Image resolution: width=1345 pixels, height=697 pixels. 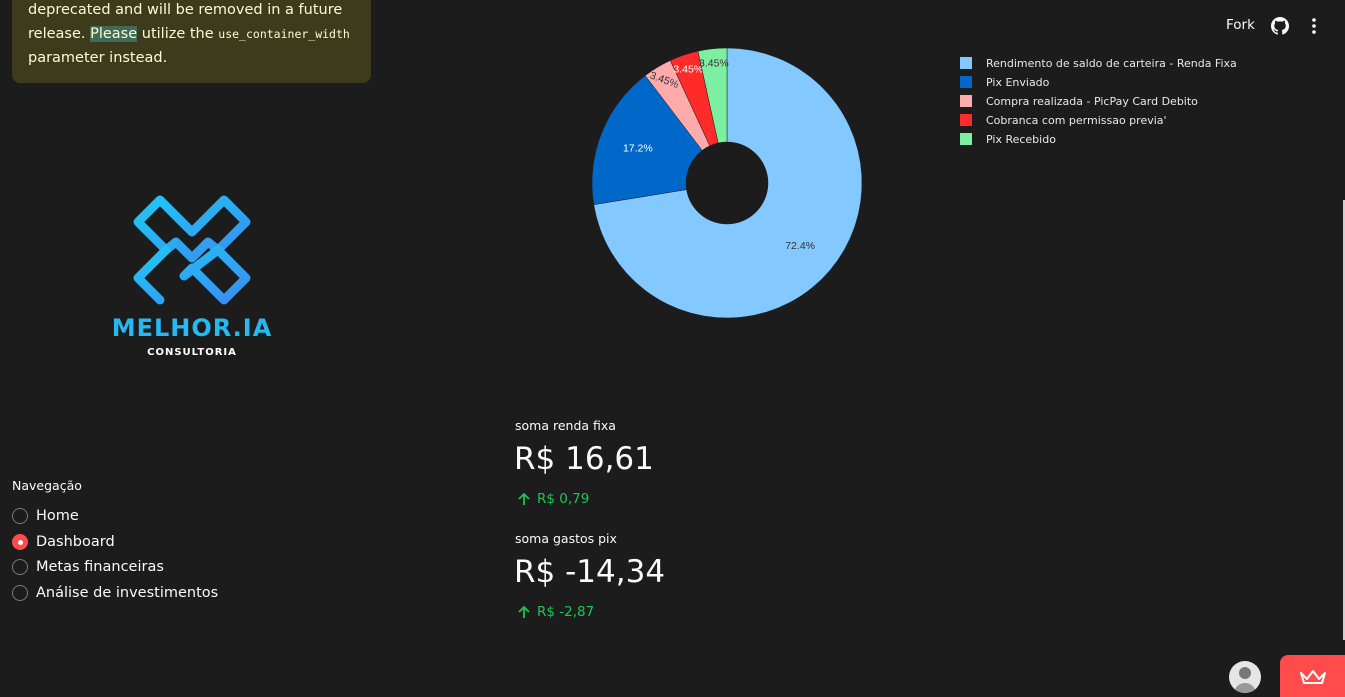 I want to click on legend-label: Pix Enviado, so click(x=1018, y=82).